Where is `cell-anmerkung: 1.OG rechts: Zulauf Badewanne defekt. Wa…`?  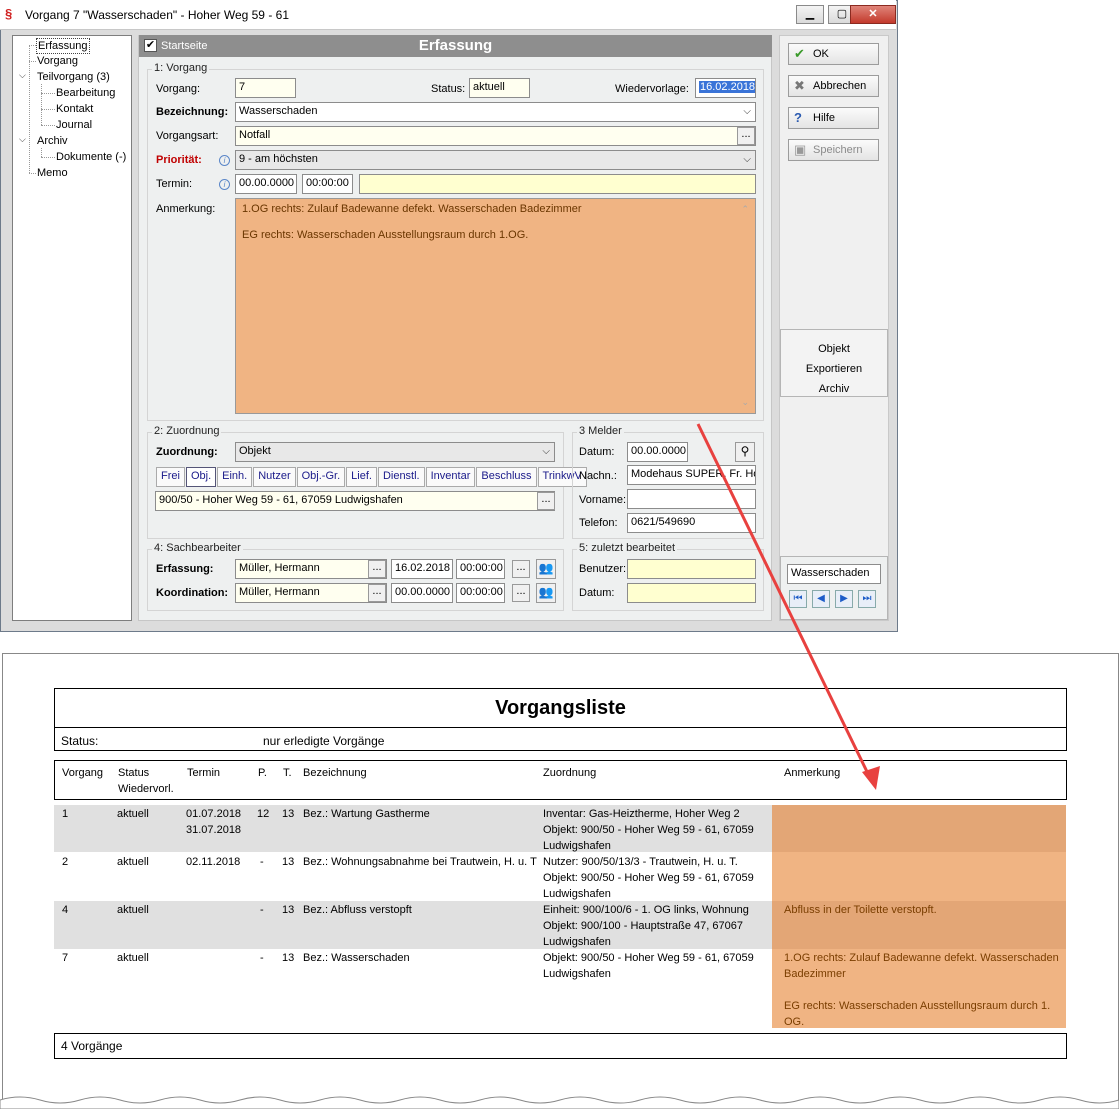 cell-anmerkung: 1.OG rechts: Zulauf Badewanne defekt. Wa… is located at coordinates (921, 958).